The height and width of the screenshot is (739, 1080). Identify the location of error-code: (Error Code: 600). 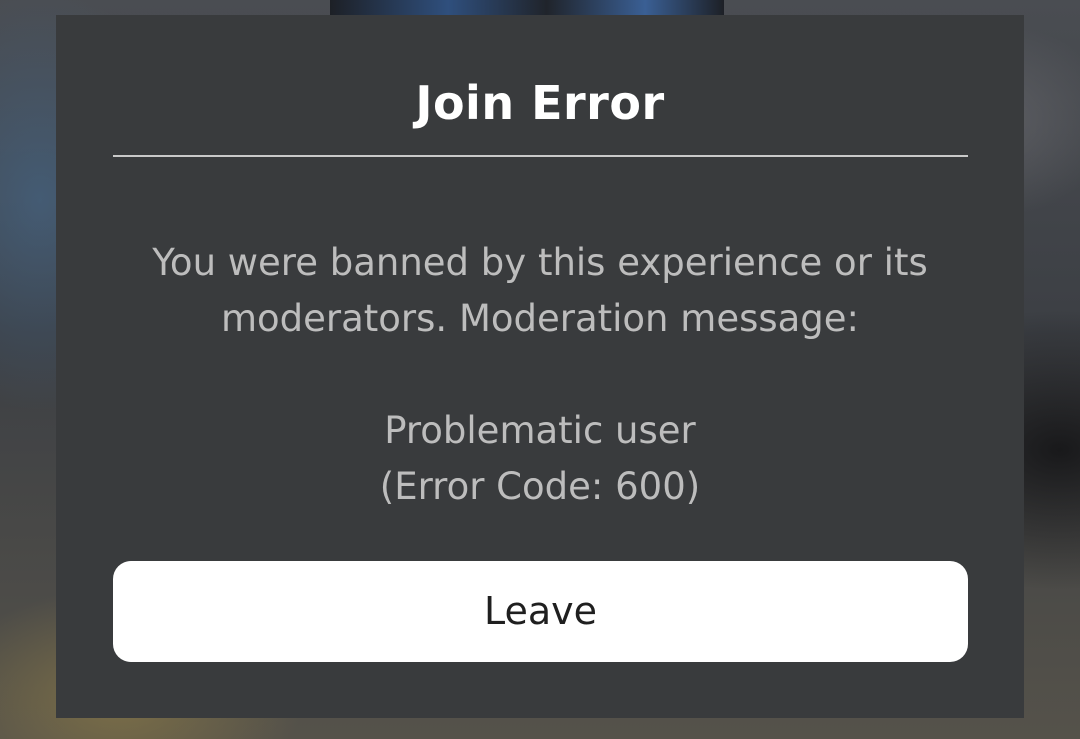
(540, 486).